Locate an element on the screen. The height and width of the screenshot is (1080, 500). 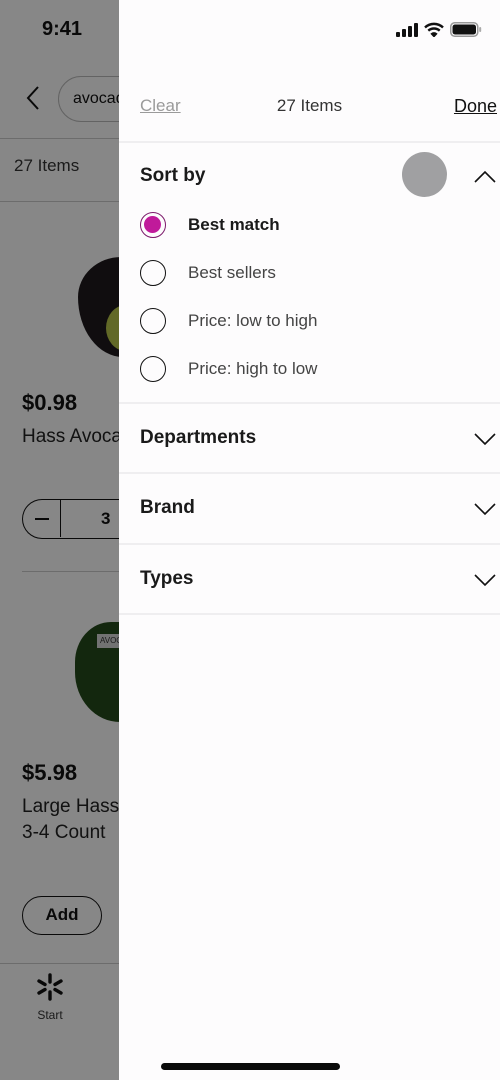
brand-header: Brand is located at coordinates (167, 508).